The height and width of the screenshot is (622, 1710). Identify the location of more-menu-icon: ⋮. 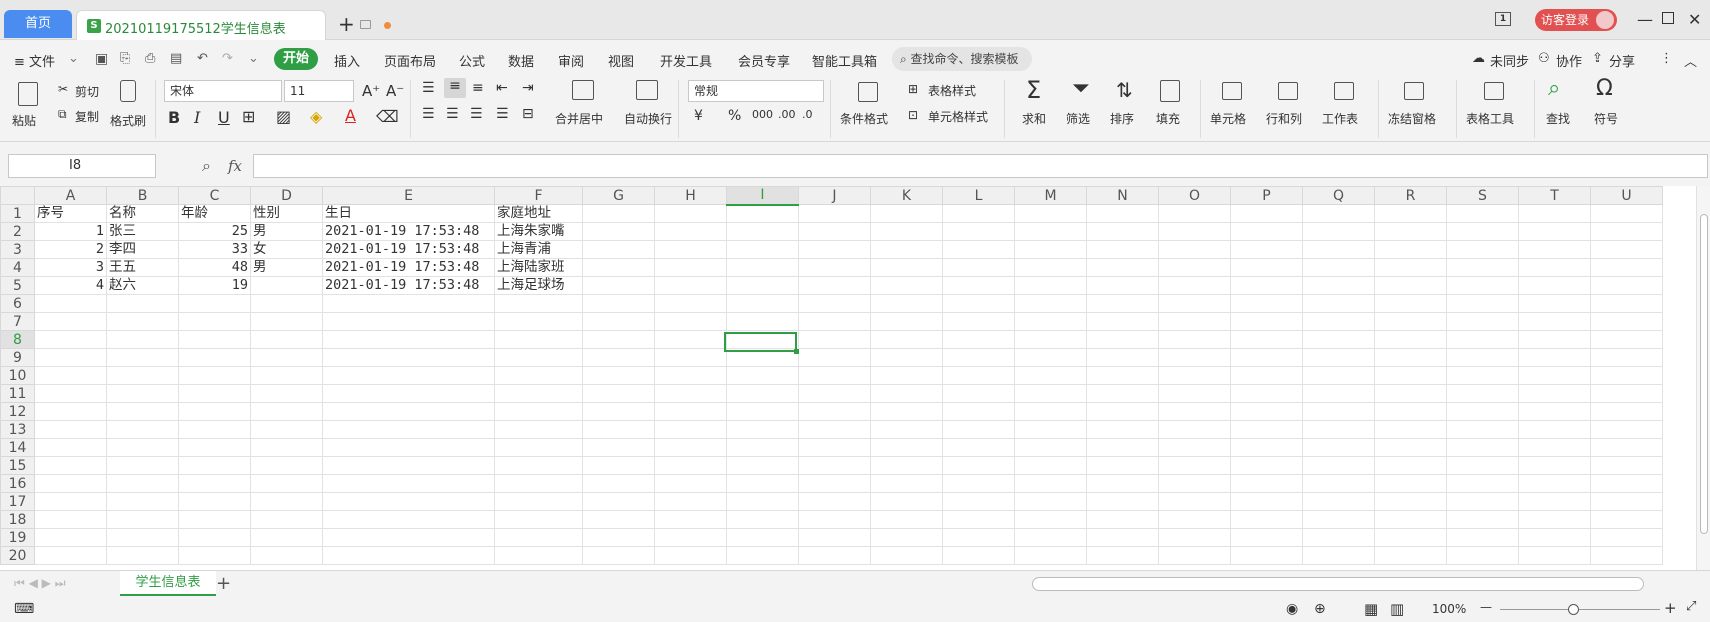
(1666, 58).